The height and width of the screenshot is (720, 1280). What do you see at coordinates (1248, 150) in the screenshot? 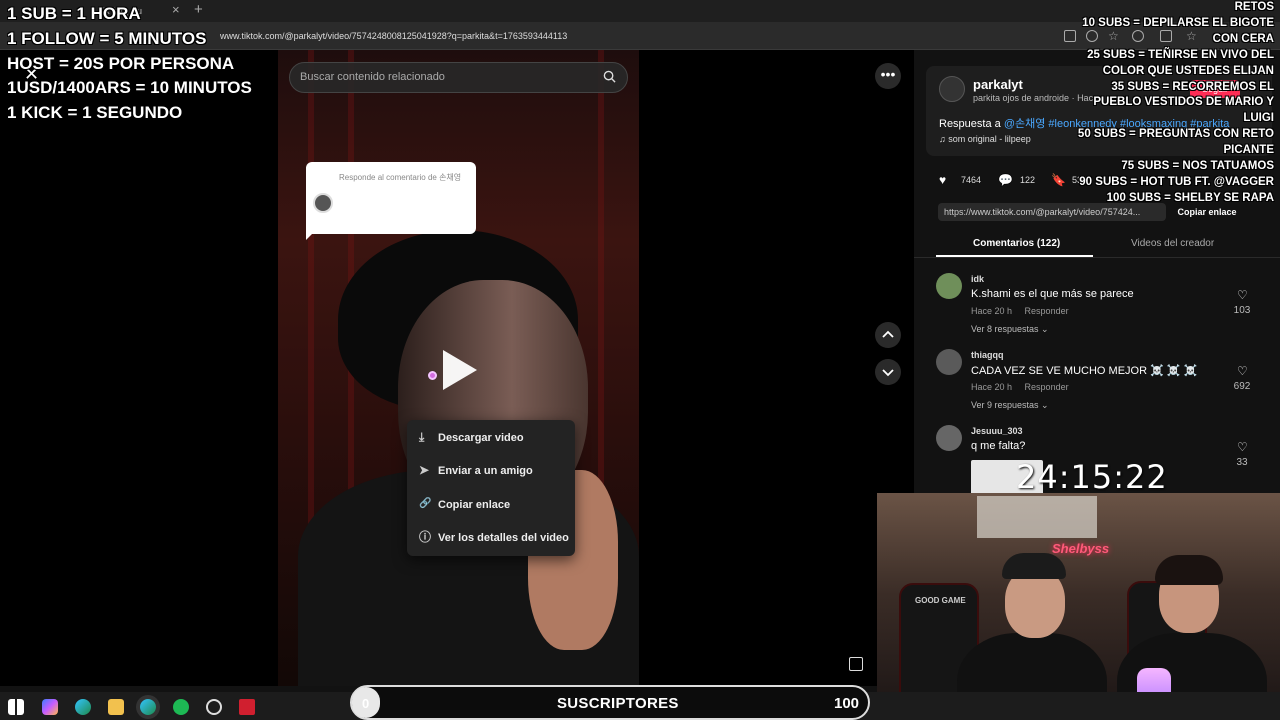
I see `challenge-line: PICANTE` at bounding box center [1248, 150].